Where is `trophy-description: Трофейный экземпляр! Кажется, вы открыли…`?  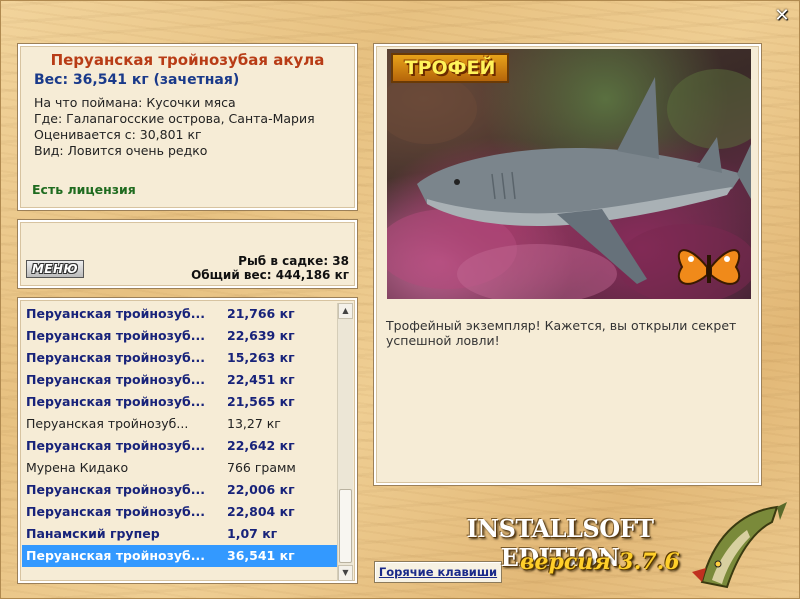
trophy-description: Трофейный экземпляр! Кажется, вы открыли… is located at coordinates (561, 333).